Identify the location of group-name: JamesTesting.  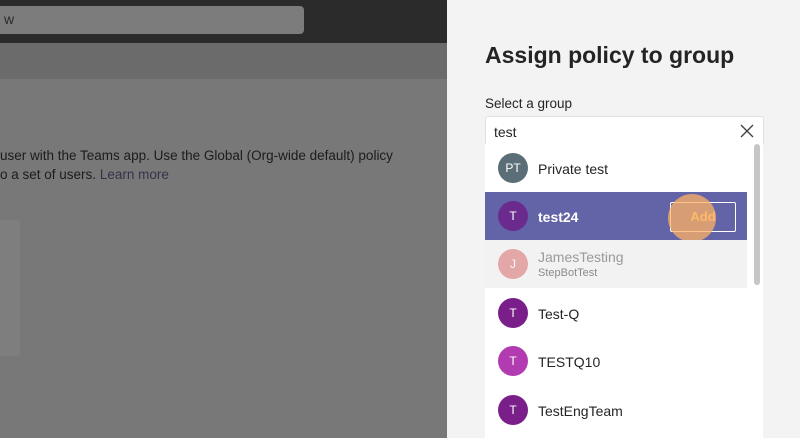
(581, 257).